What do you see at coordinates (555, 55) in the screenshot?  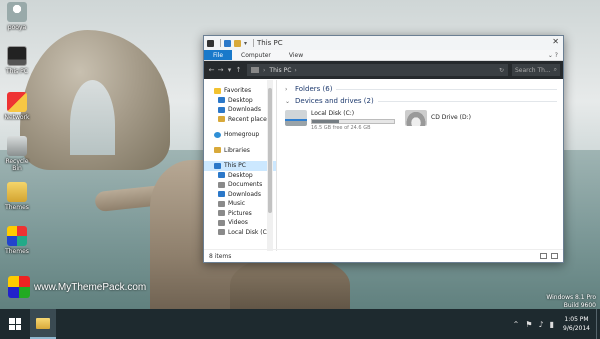 I see `ribbon-expand-button: ⌄ ?` at bounding box center [555, 55].